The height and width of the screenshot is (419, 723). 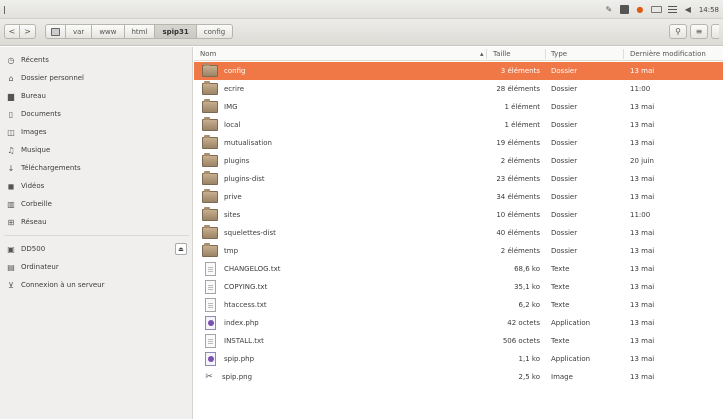 I want to click on file-row: index.php 42 octets Application 13 mai, so click(x=458, y=323).